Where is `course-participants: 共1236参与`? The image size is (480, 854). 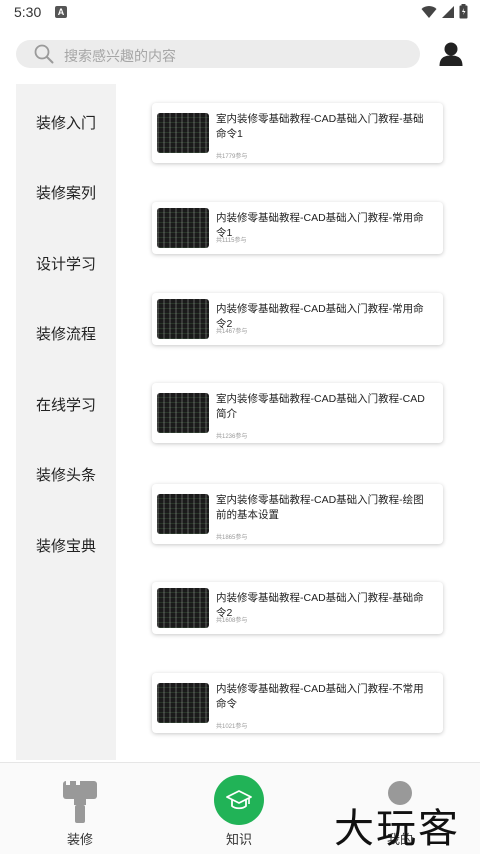
course-participants: 共1236参与 is located at coordinates (232, 437).